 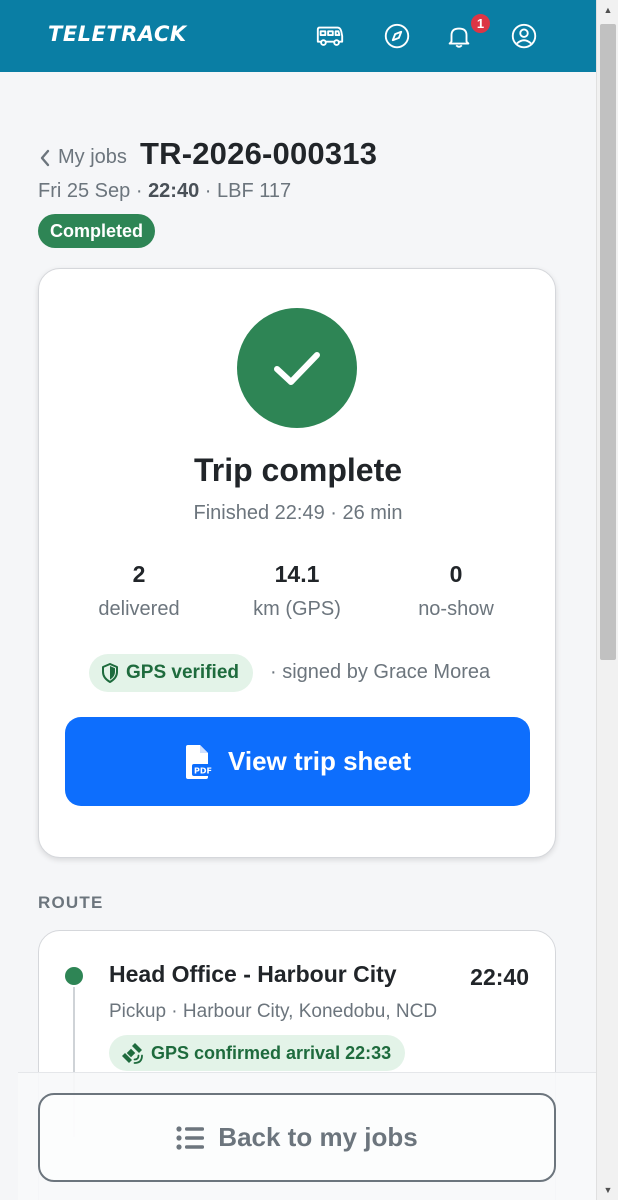 What do you see at coordinates (330, 36) in the screenshot?
I see `bus-icon` at bounding box center [330, 36].